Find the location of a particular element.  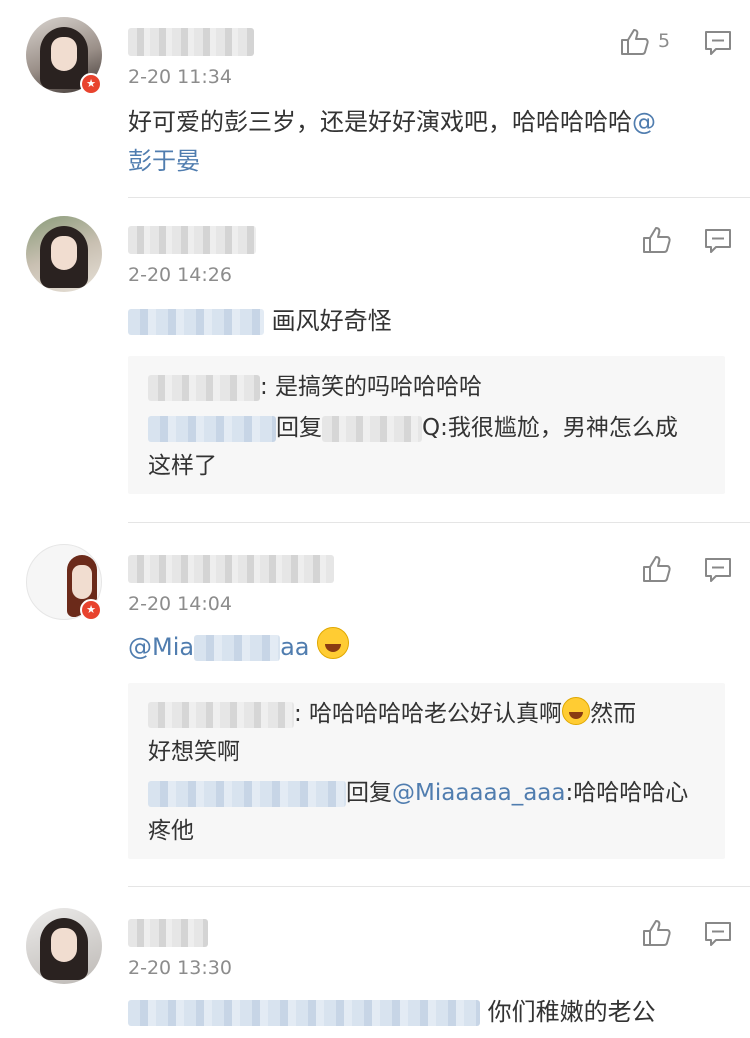

comment-time: 2-20 13:30 is located at coordinates (180, 968).